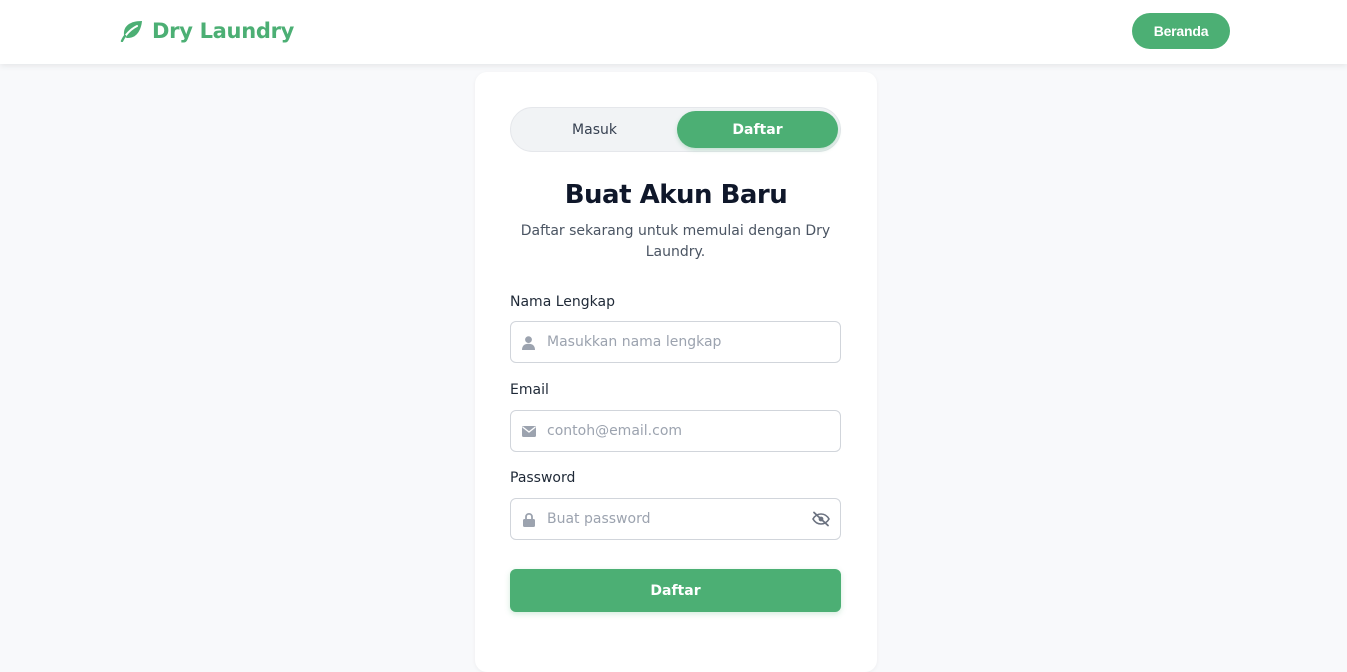 The image size is (1347, 672). What do you see at coordinates (675, 590) in the screenshot?
I see `register-submit-button: Daftar` at bounding box center [675, 590].